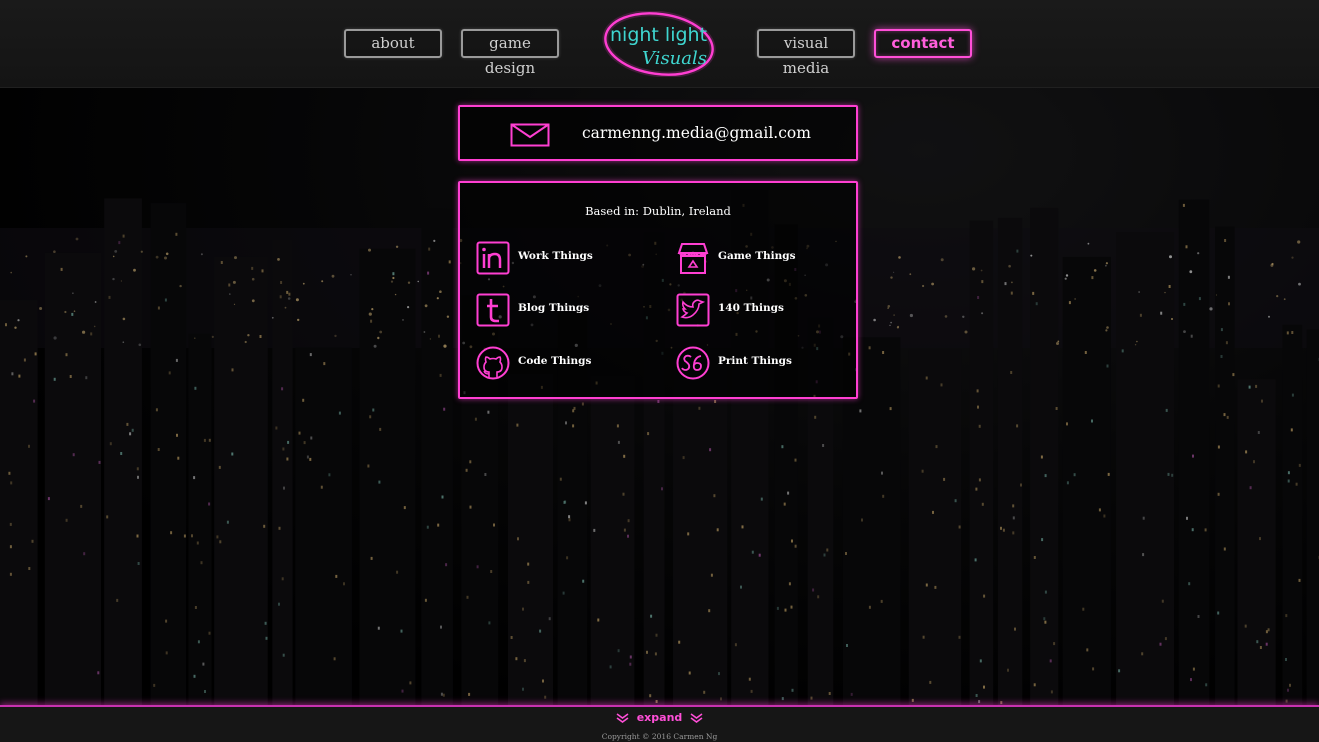 The width and height of the screenshot is (1319, 742). I want to click on link-label: Print Things, so click(755, 361).